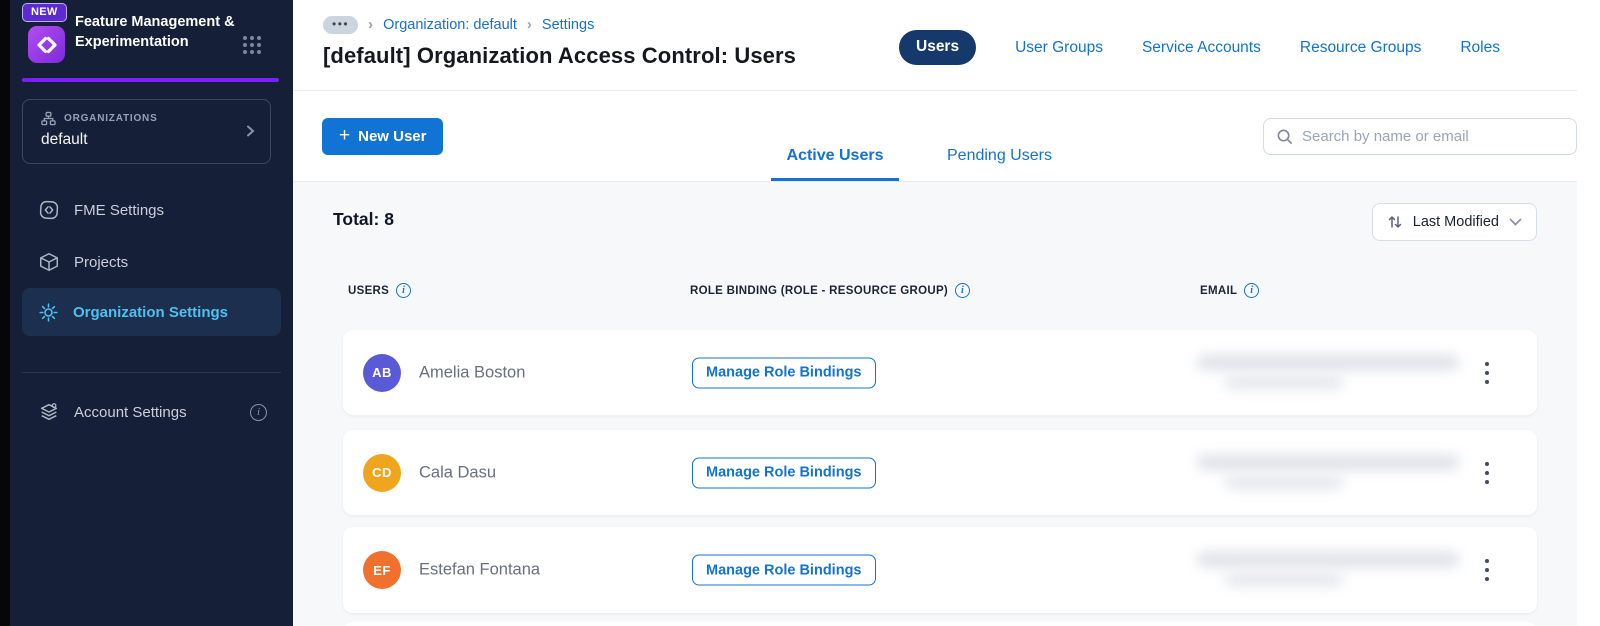  I want to click on org-hierarchy-icon, so click(48, 118).